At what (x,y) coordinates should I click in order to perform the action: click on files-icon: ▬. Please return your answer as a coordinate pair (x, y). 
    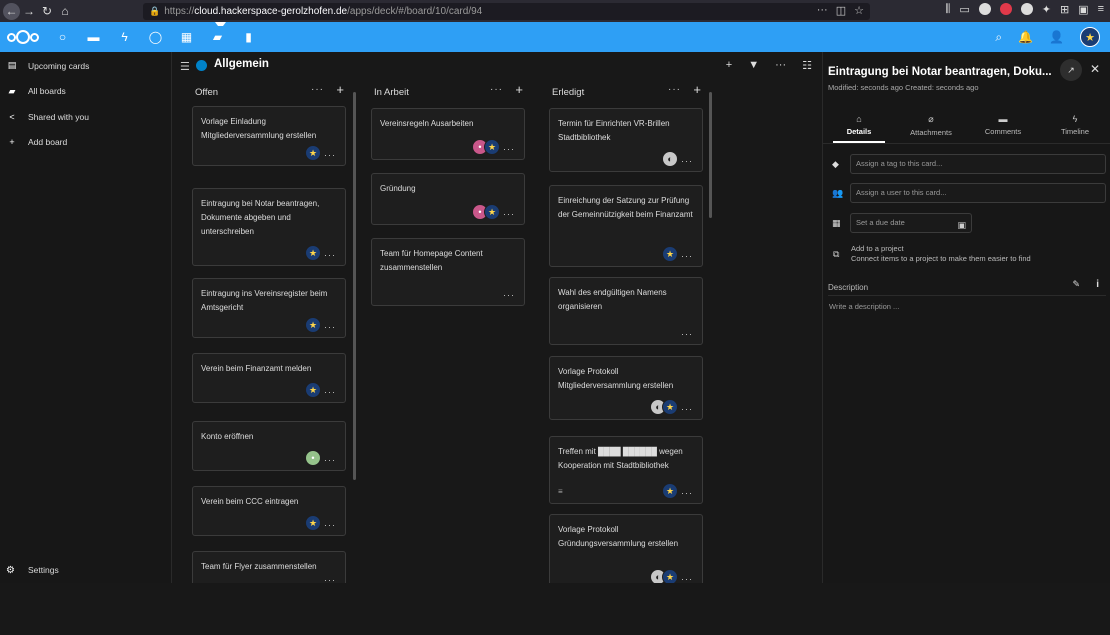
    Looking at the image, I should click on (93, 37).